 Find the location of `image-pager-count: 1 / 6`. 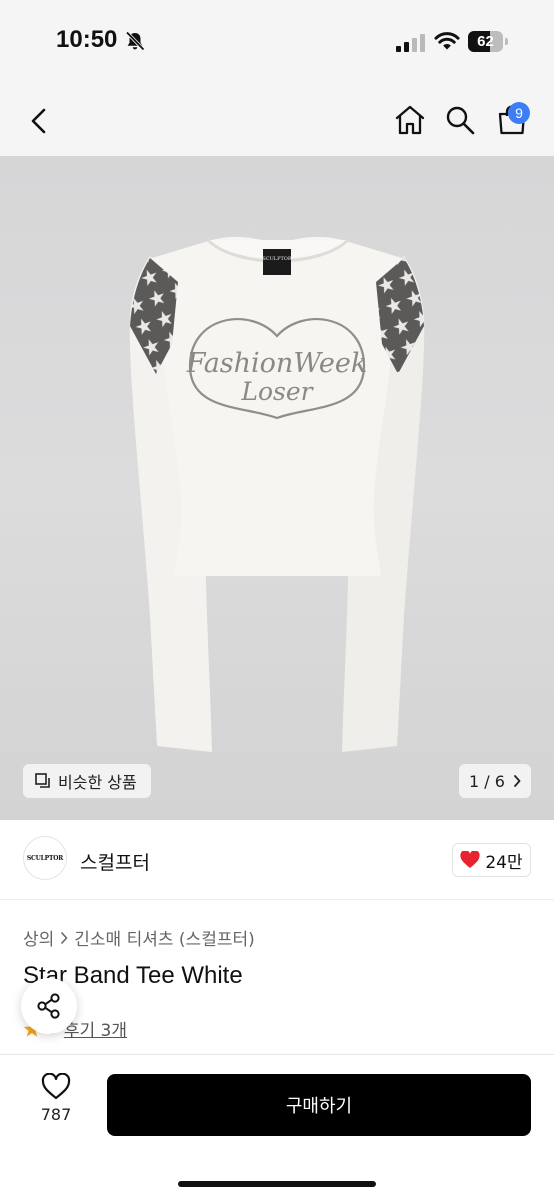

image-pager-count: 1 / 6 is located at coordinates (487, 781).